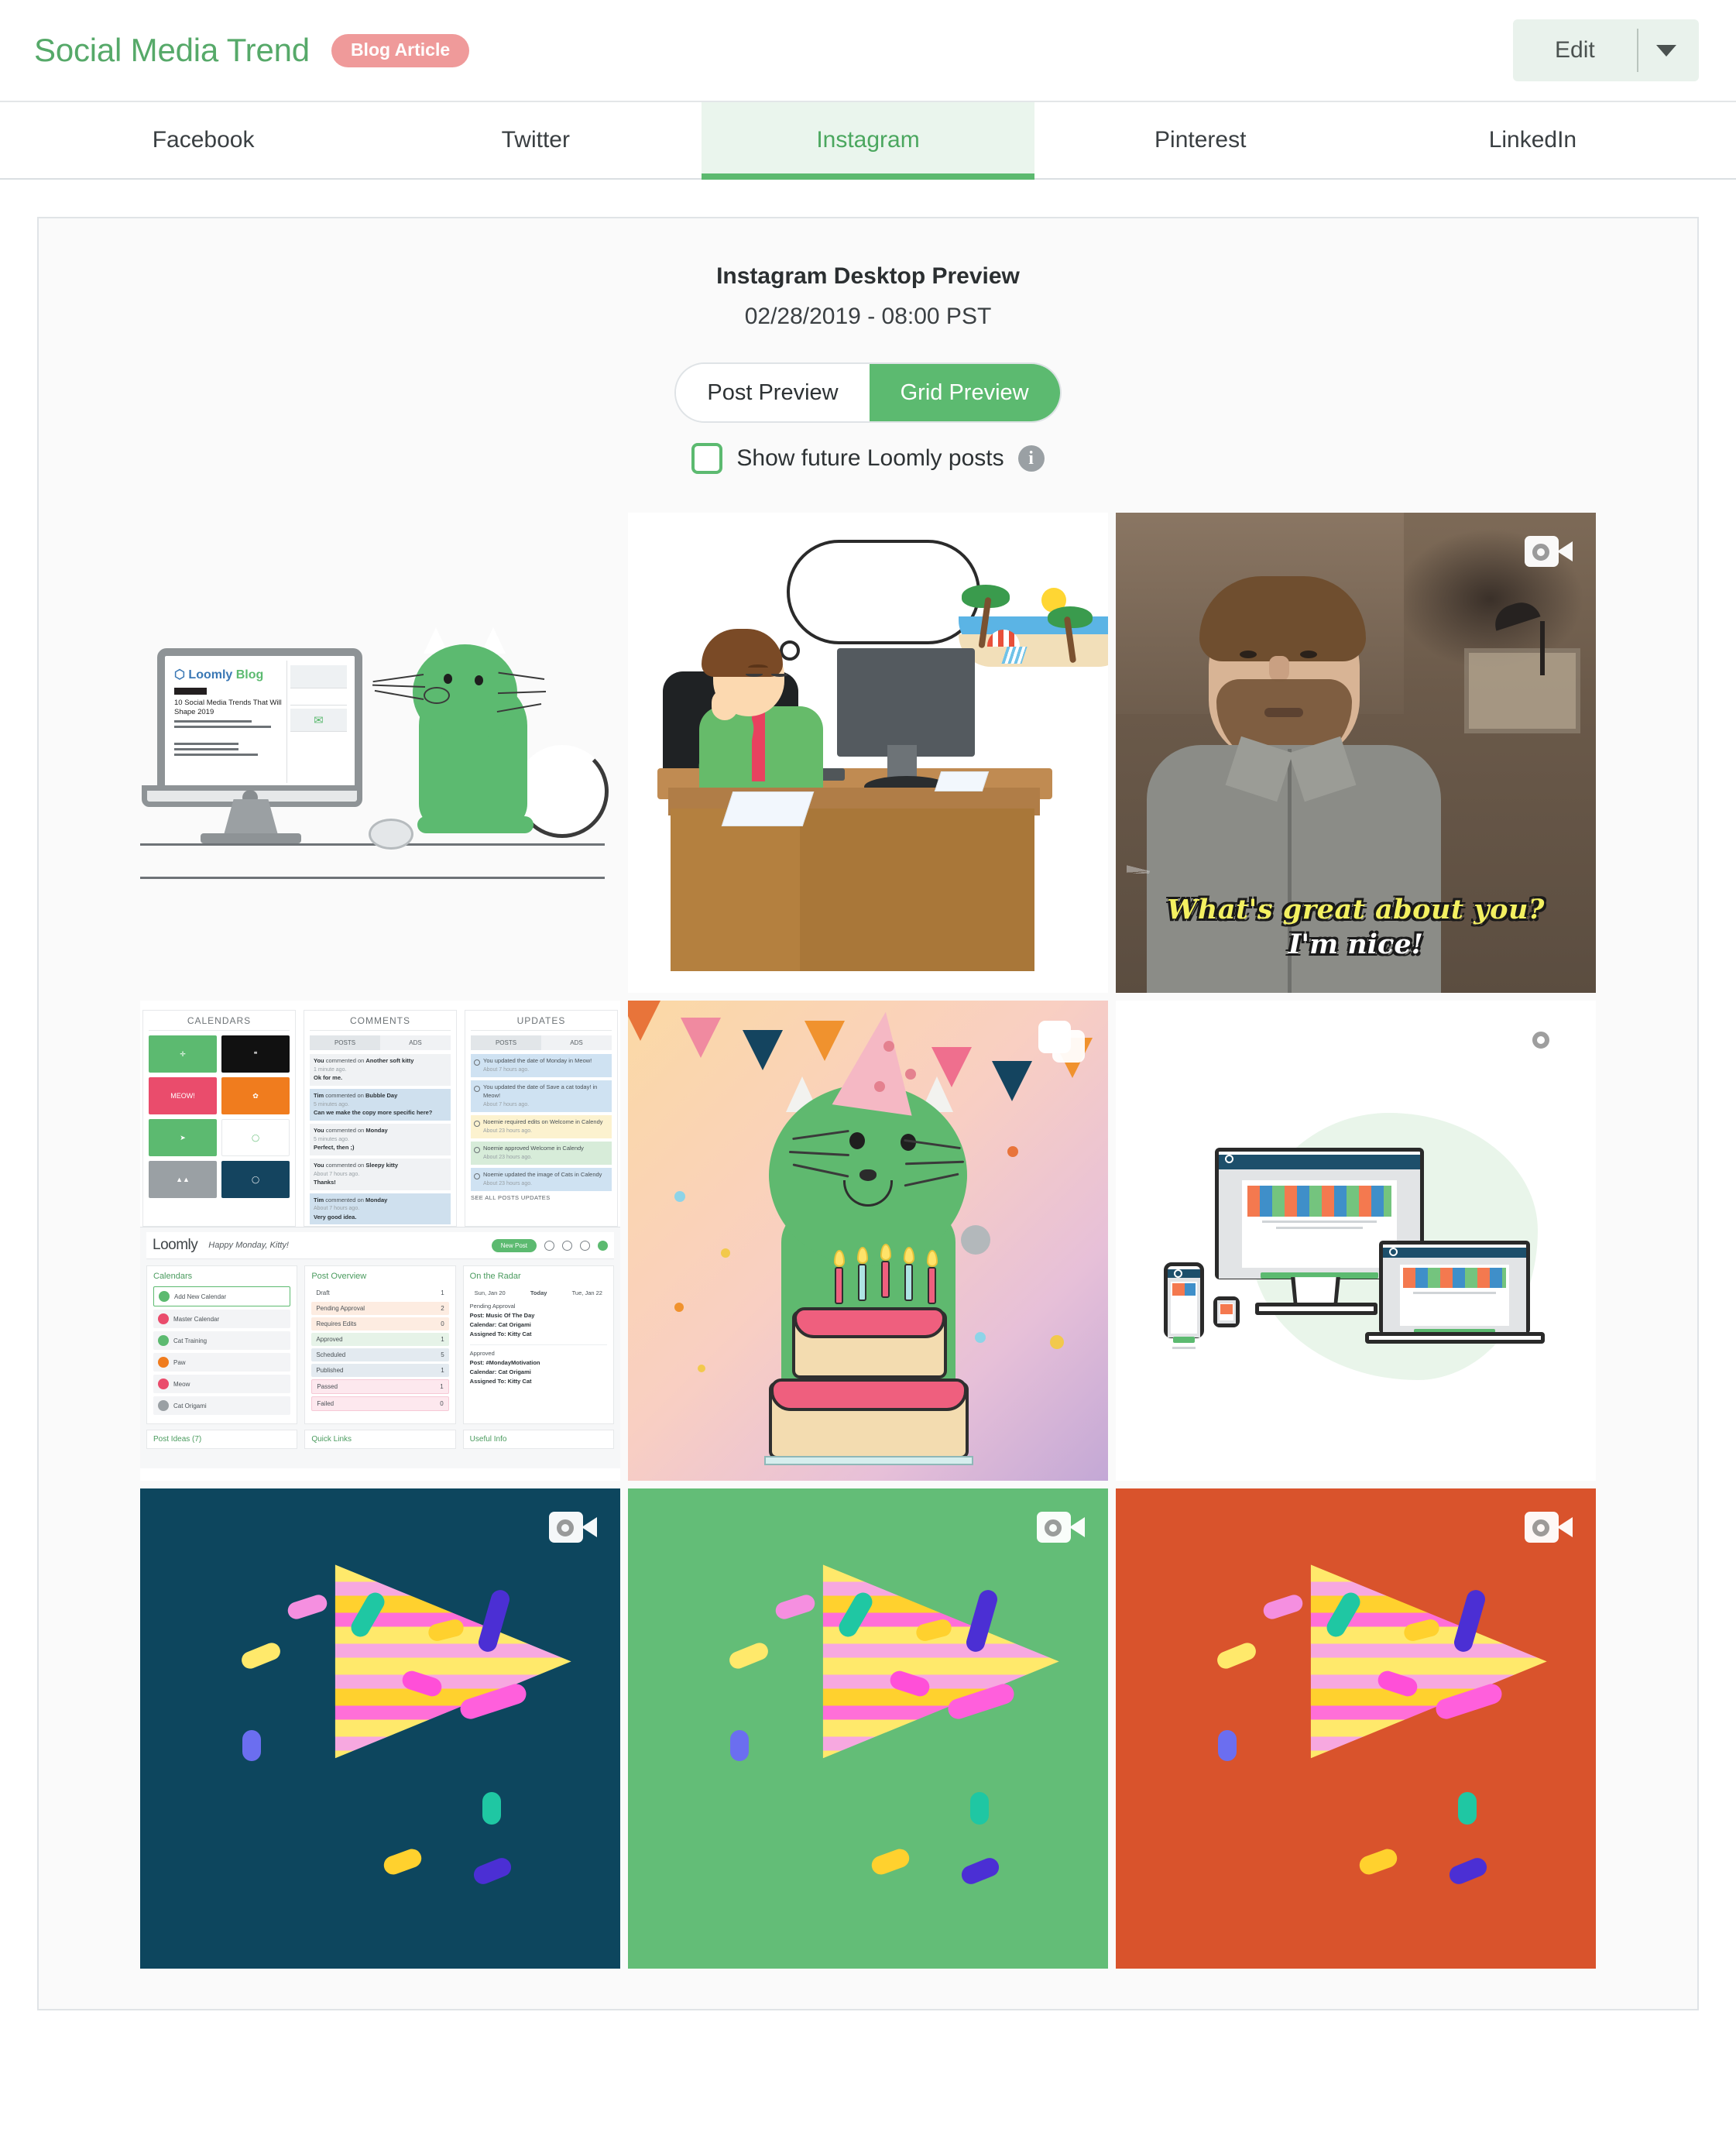  What do you see at coordinates (380, 1439) in the screenshot?
I see `quick-links-card: Quick Links` at bounding box center [380, 1439].